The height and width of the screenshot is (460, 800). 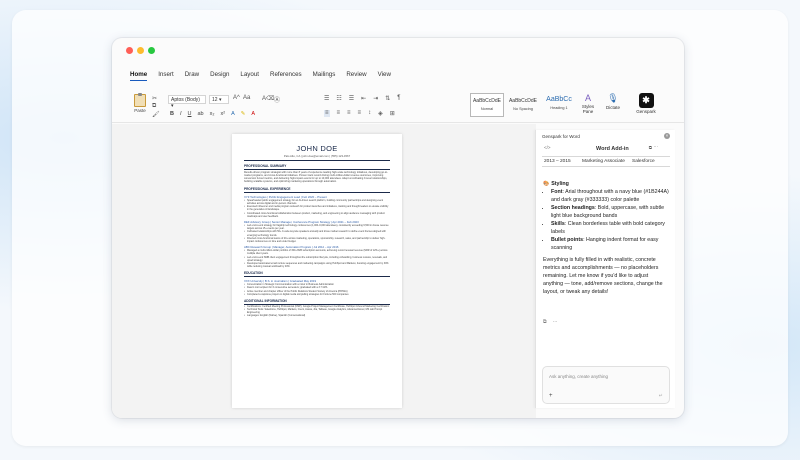 What do you see at coordinates (587, 98) in the screenshot?
I see `styles-pane-icon: A` at bounding box center [587, 98].